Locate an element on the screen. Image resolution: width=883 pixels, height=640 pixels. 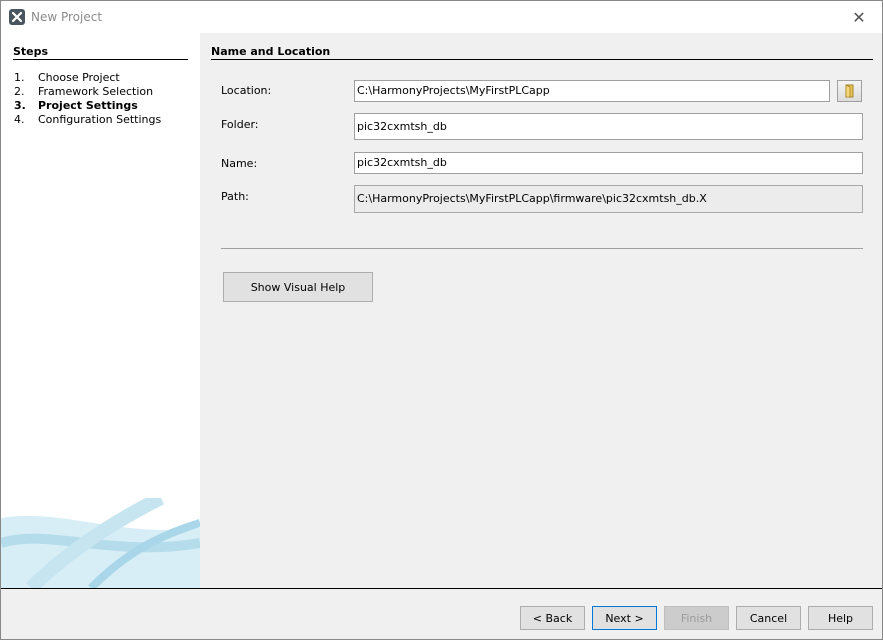
path-label: Path: is located at coordinates (235, 196).